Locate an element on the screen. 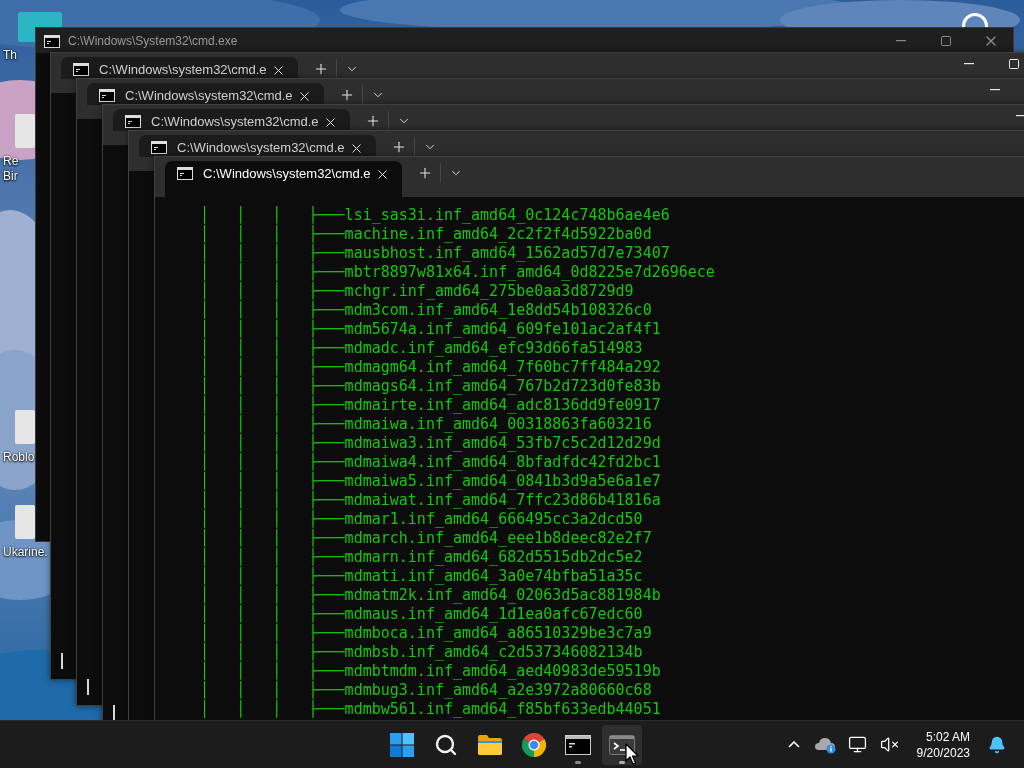 The height and width of the screenshot is (768, 1024). chevron-up-icon is located at coordinates (793, 744).